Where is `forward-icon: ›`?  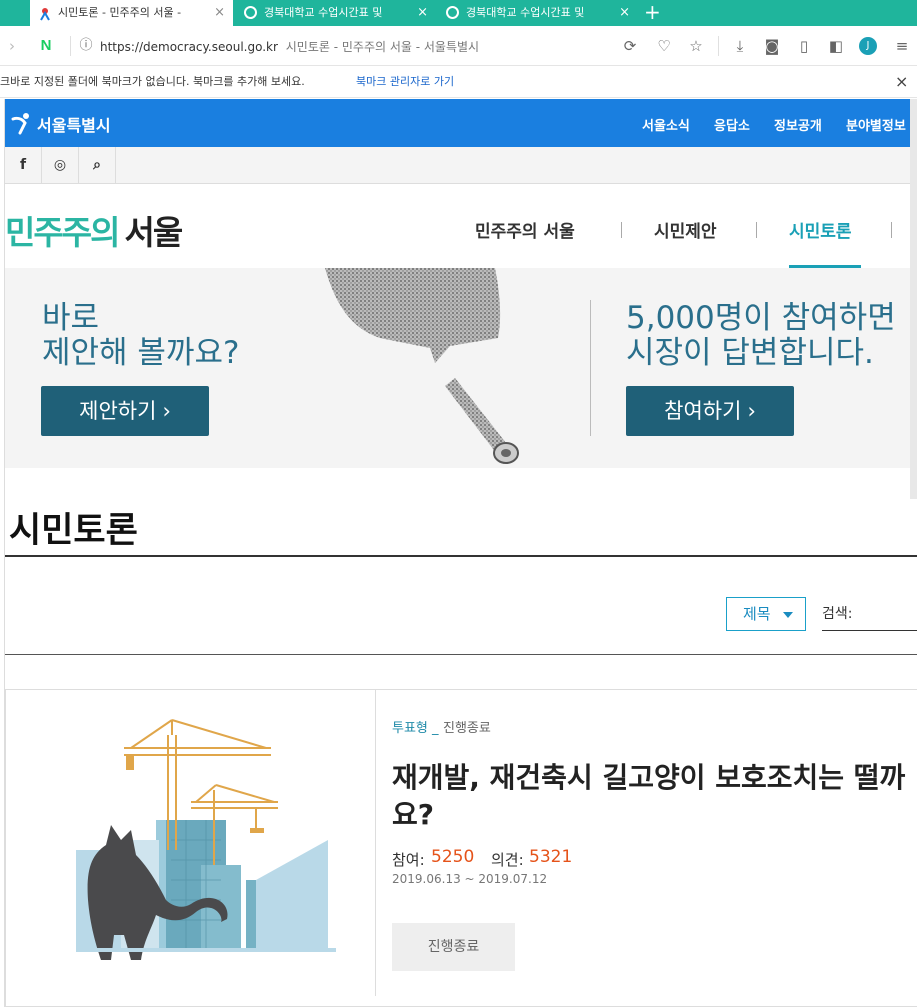 forward-icon: › is located at coordinates (12, 46).